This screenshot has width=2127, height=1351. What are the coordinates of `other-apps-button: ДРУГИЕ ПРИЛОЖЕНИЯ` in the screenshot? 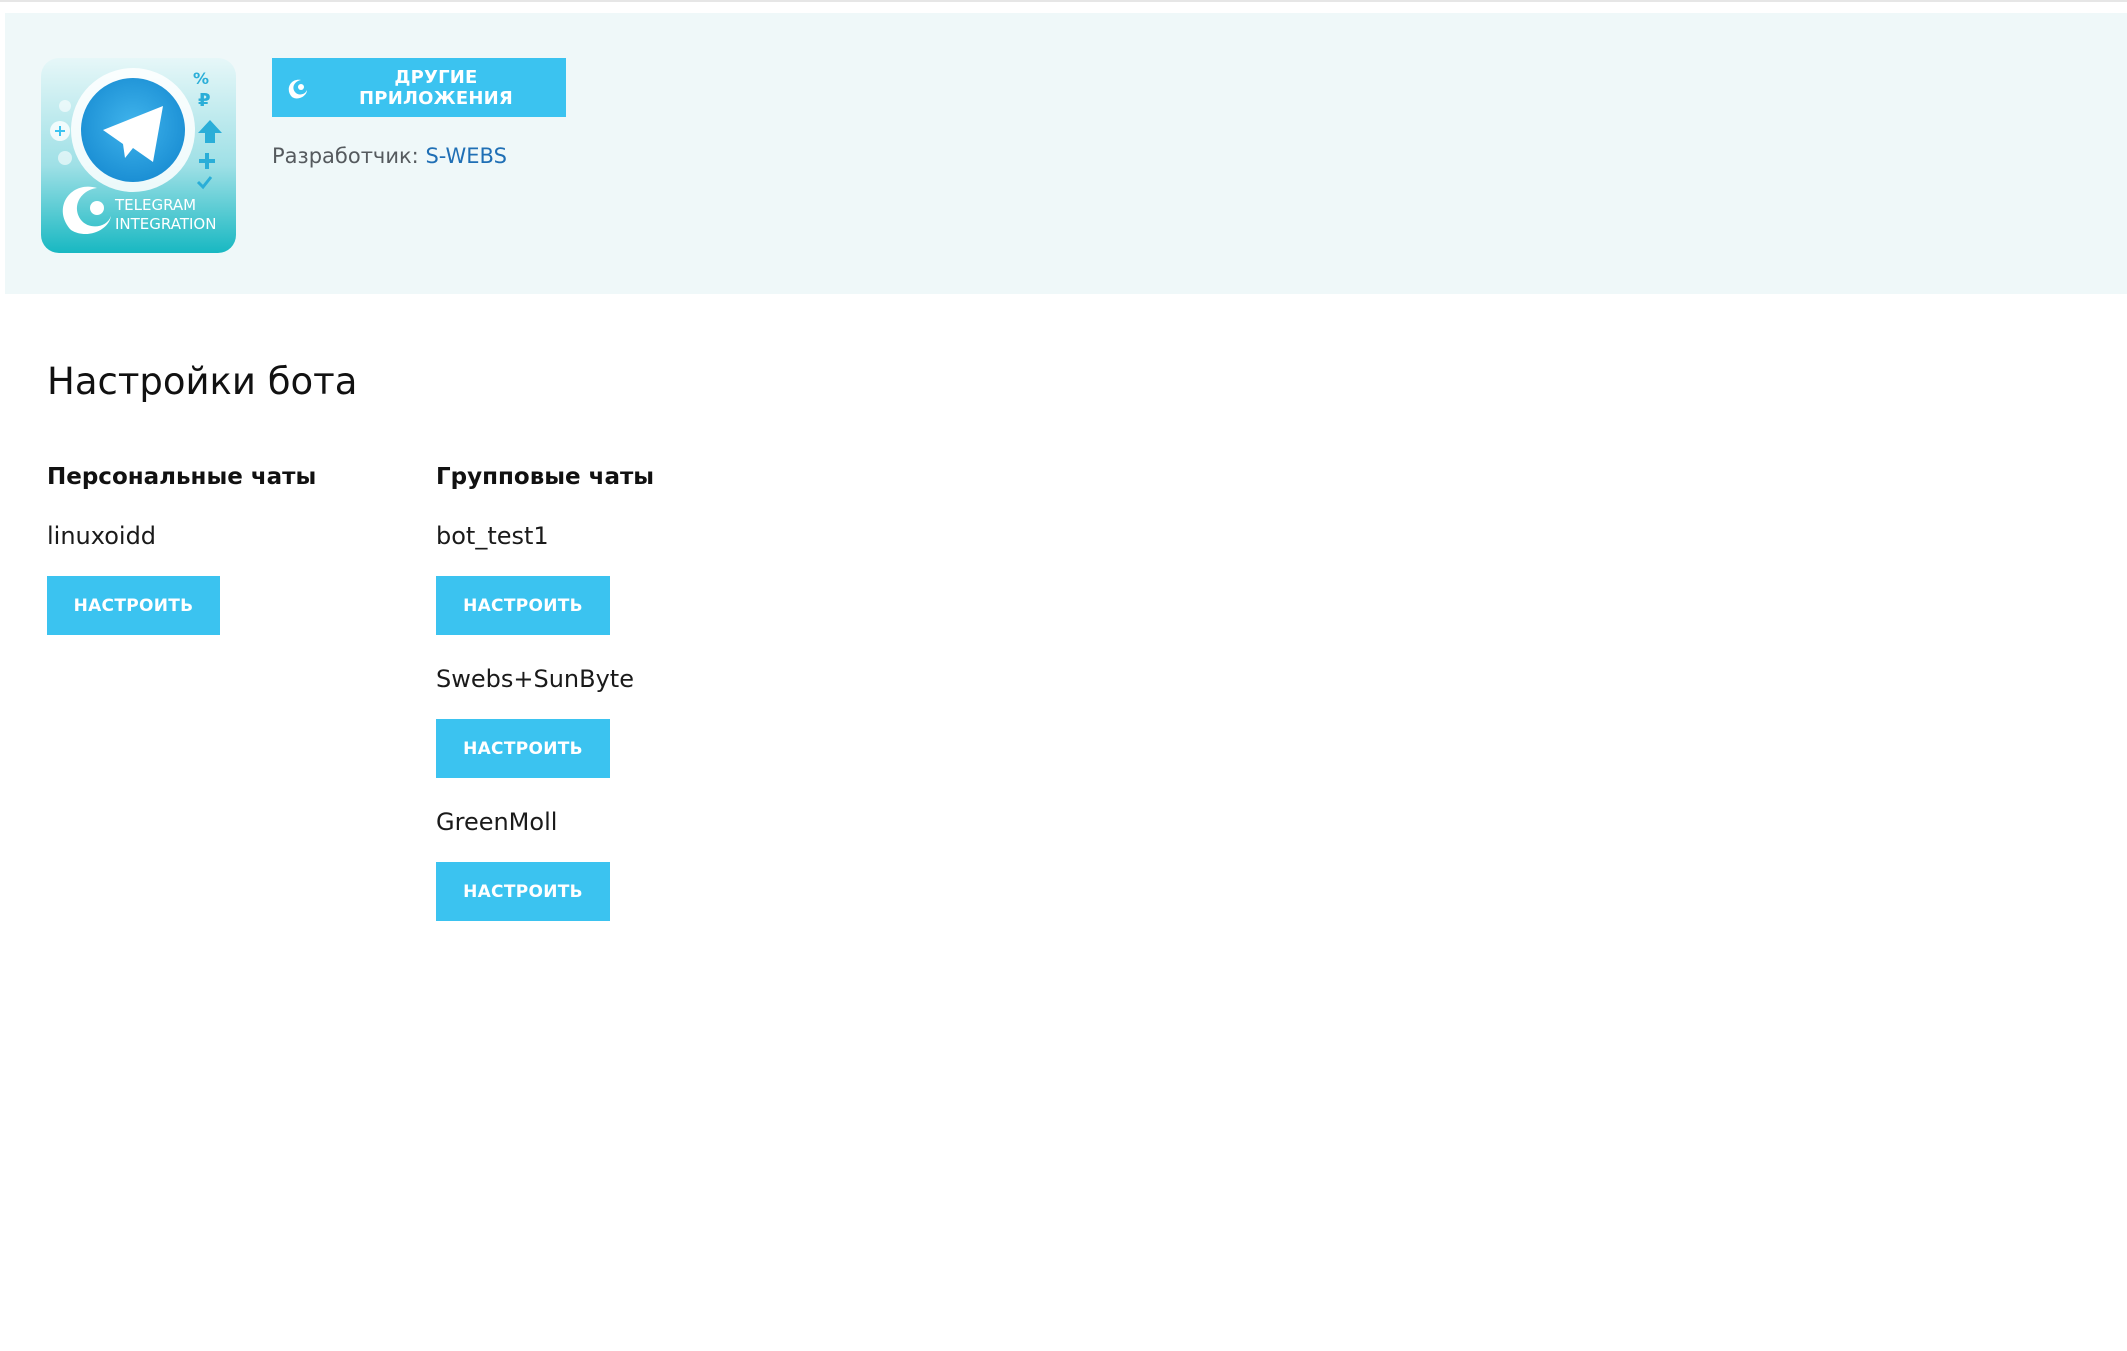 It's located at (419, 87).